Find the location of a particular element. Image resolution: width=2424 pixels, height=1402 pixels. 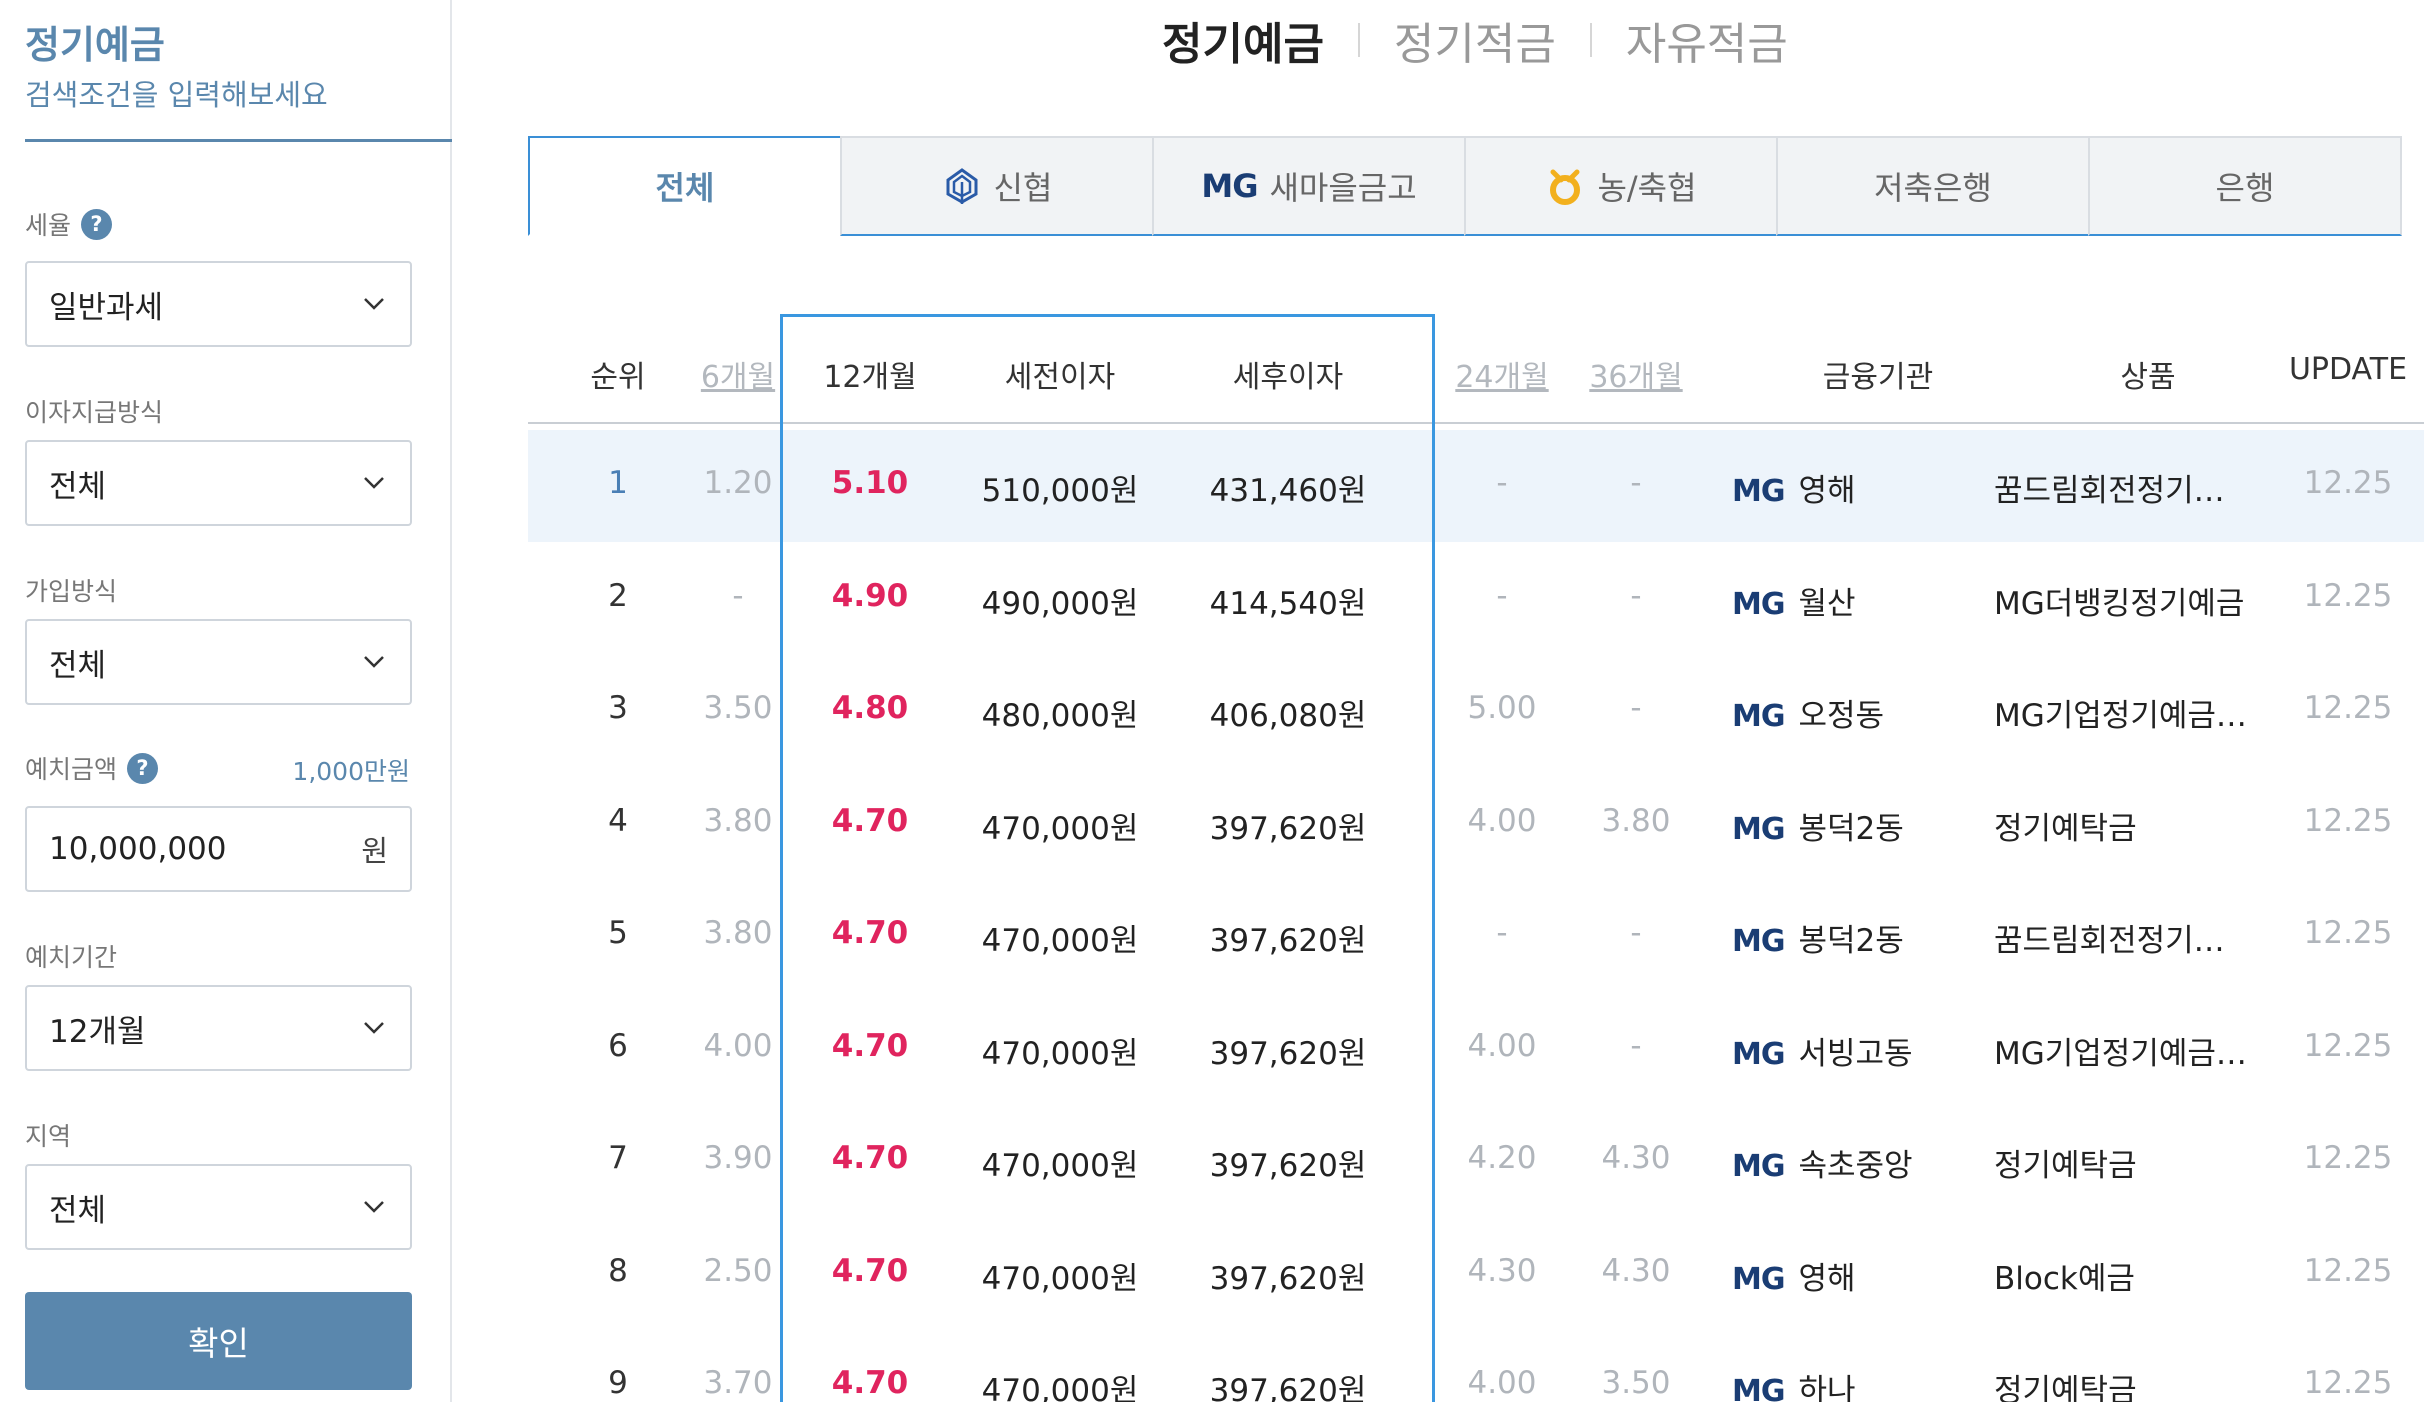

tab-installment-savings: 정기적금 is located at coordinates (1475, 40).